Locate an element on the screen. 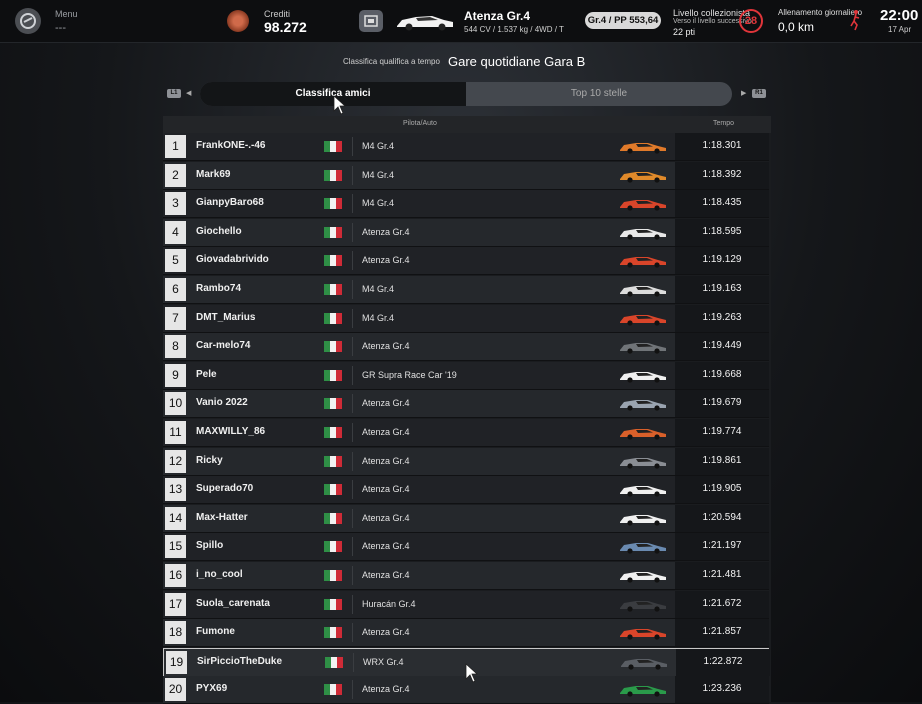 The image size is (922, 704). rank-position: 5 is located at coordinates (175, 261).